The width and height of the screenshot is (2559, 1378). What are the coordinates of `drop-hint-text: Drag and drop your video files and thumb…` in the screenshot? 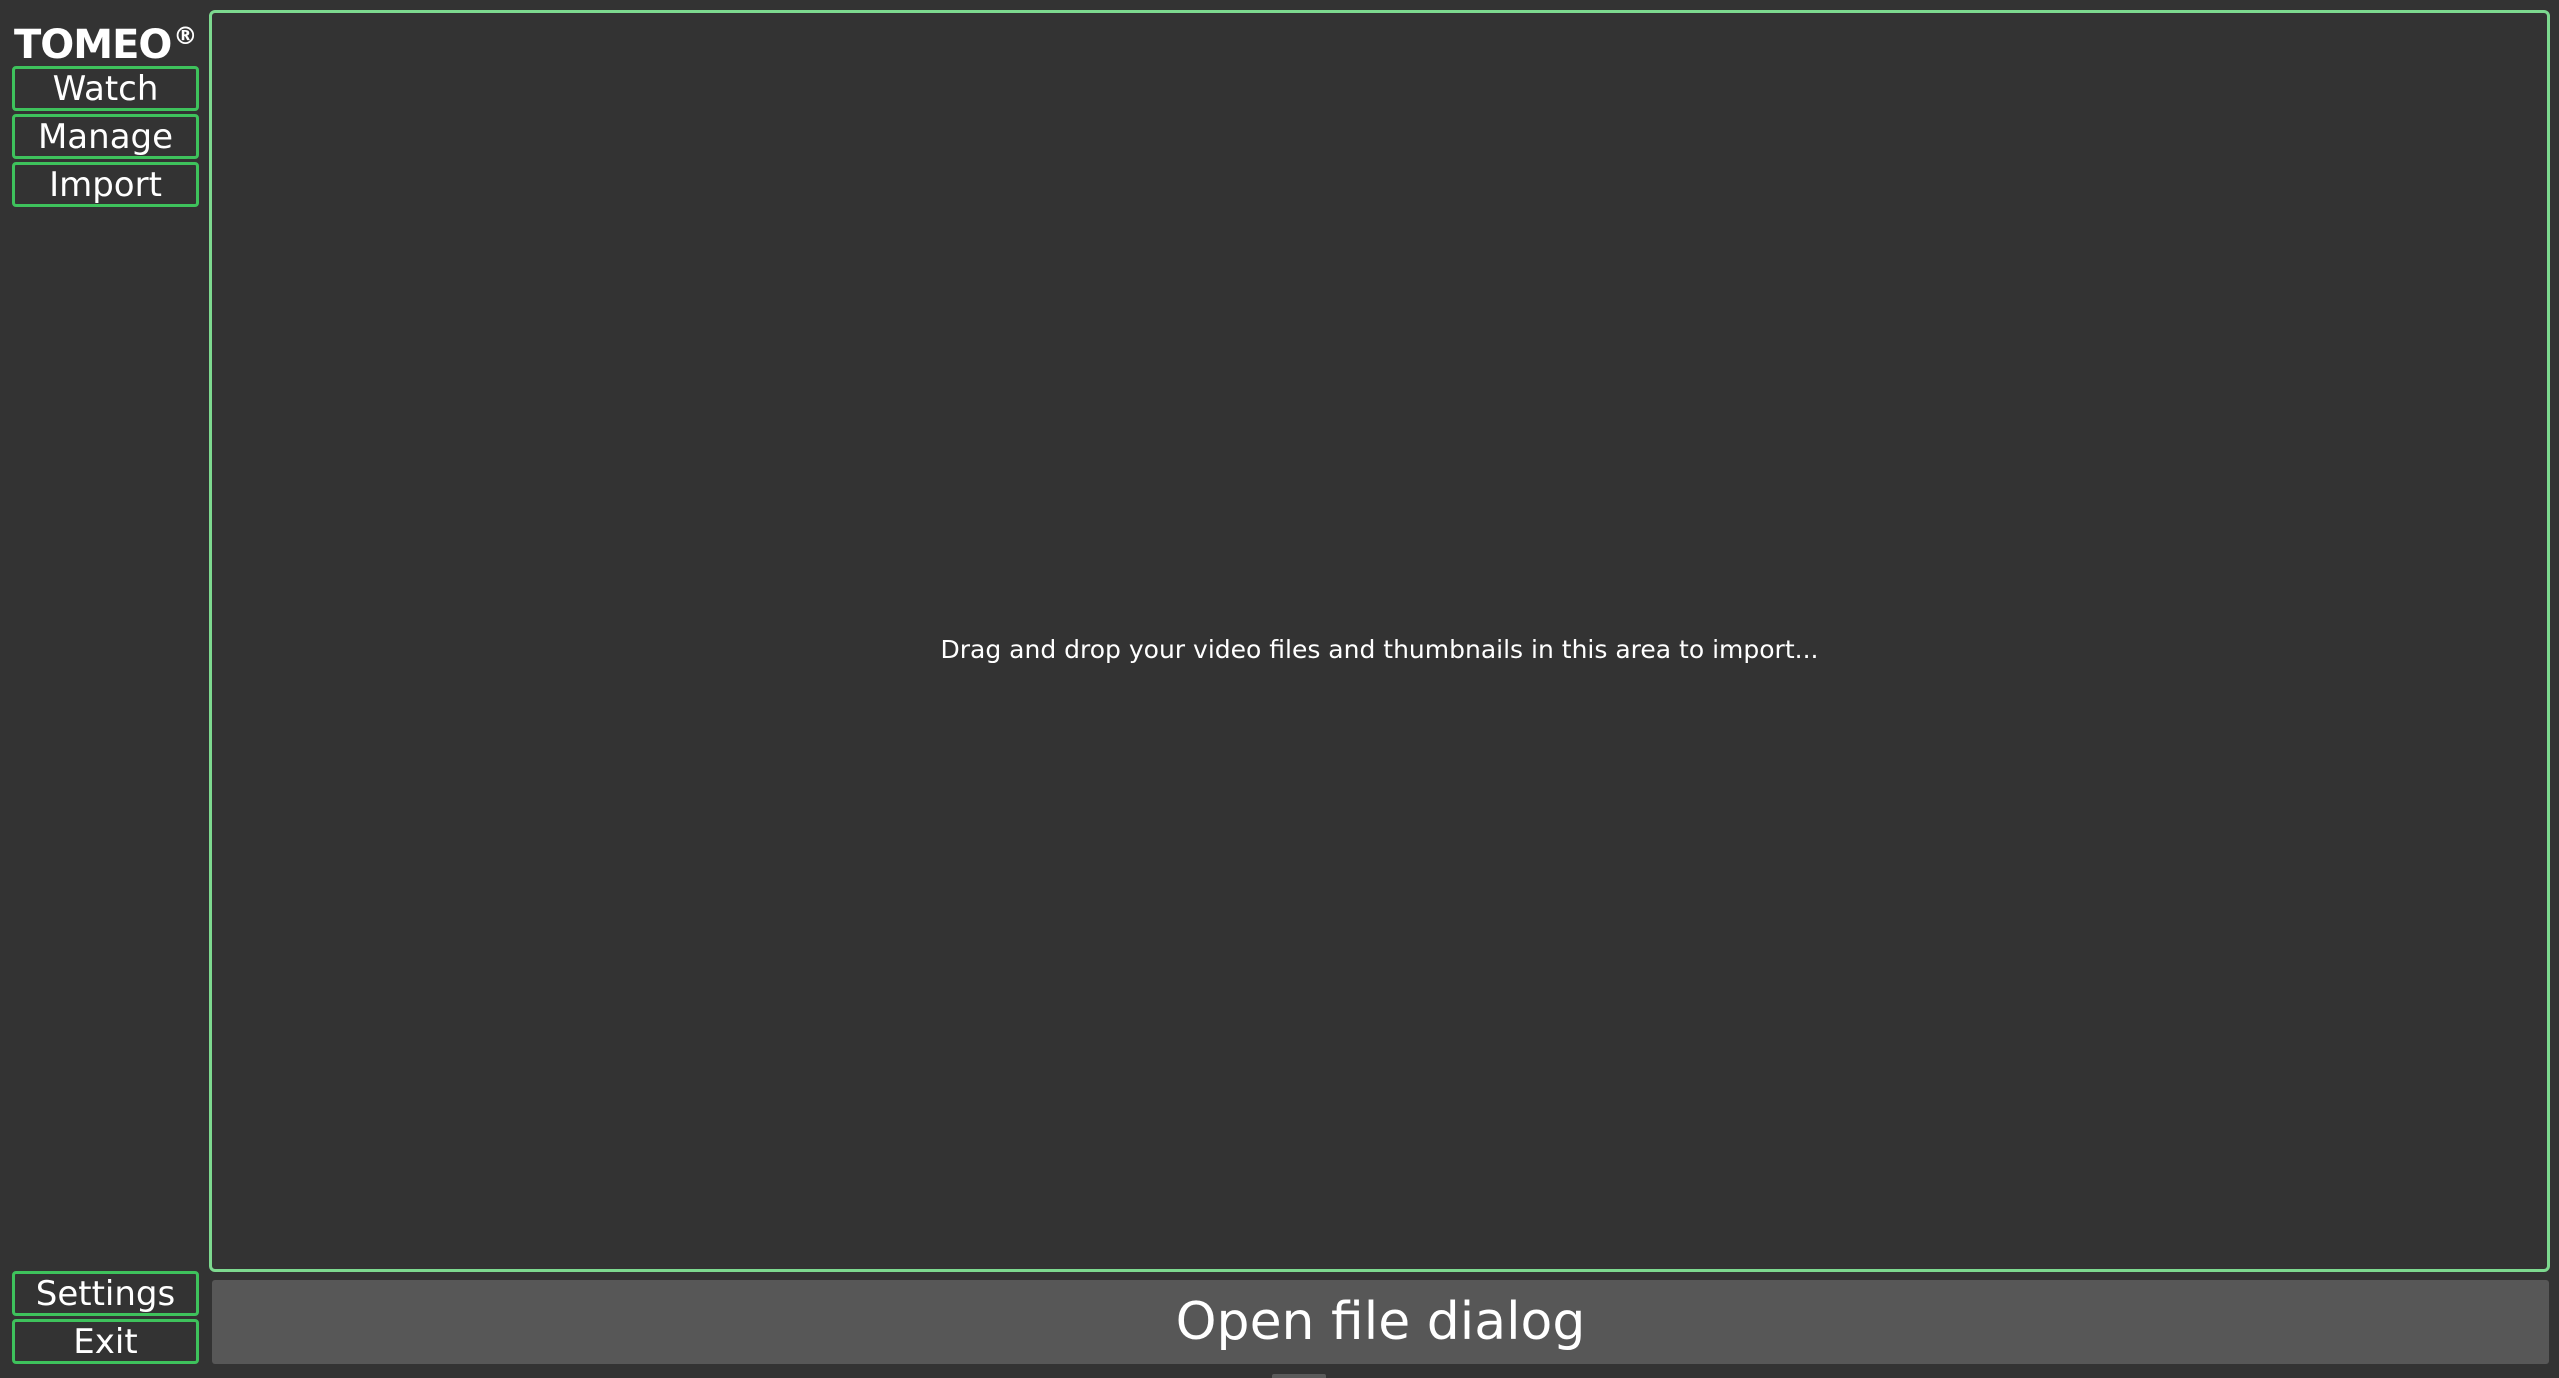 It's located at (1379, 649).